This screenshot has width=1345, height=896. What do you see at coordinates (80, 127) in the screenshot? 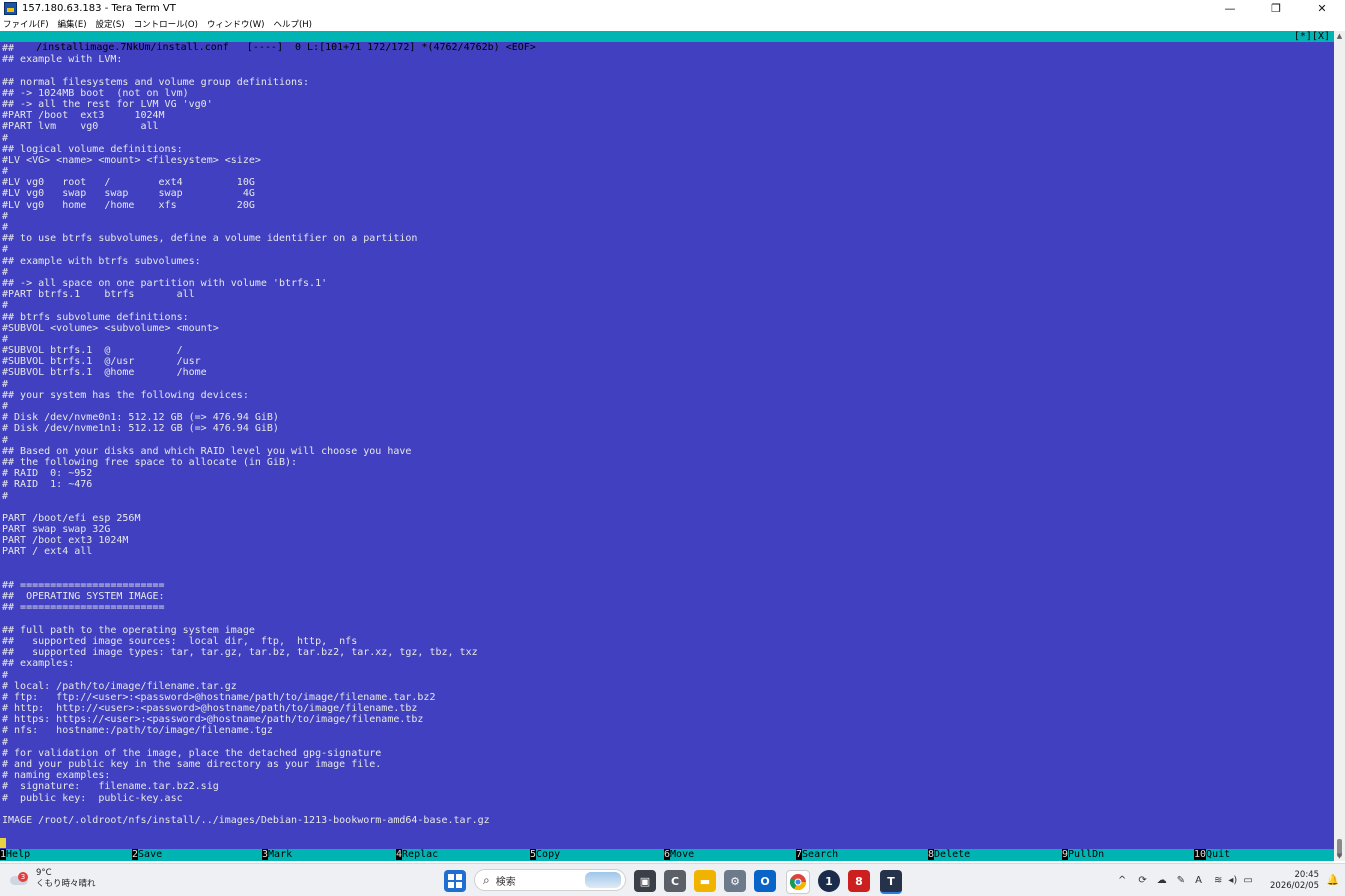
I see `editor-line: #PART lvm vg0 all` at bounding box center [80, 127].